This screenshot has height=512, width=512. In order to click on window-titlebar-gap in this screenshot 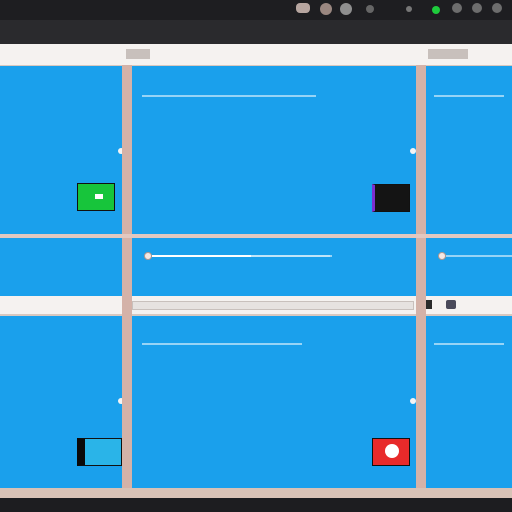, I will do `click(256, 32)`.